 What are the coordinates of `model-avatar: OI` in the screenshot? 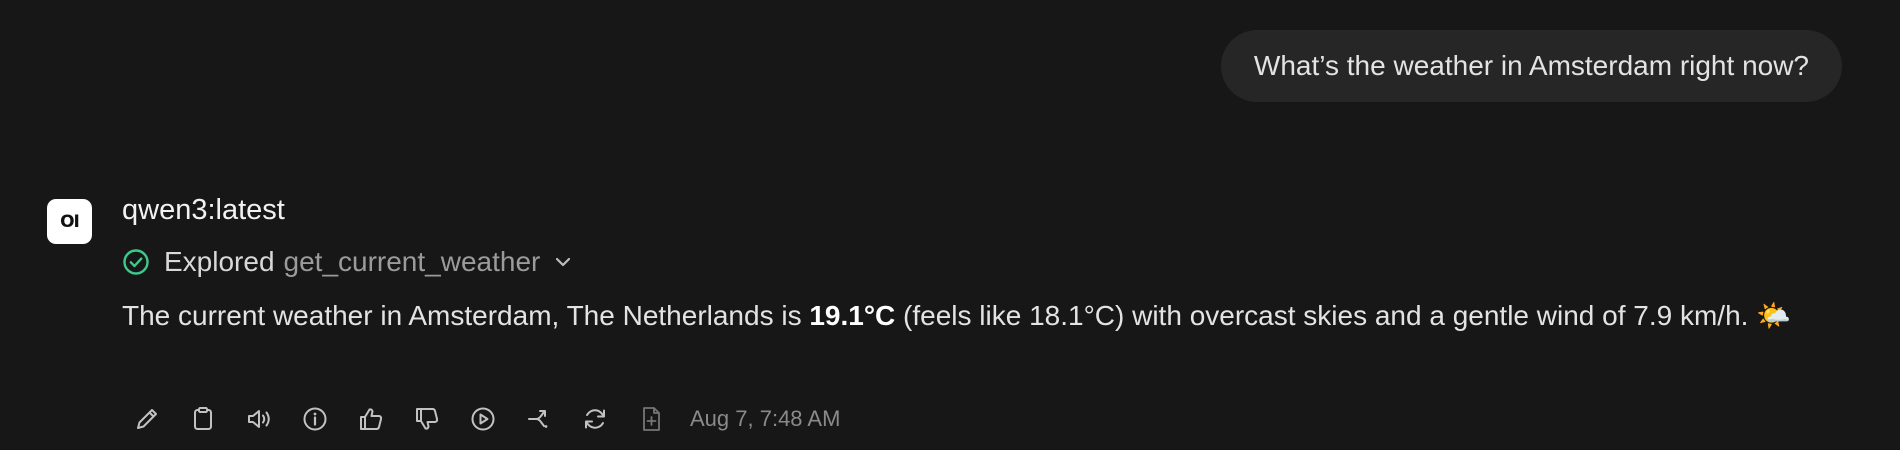 It's located at (69, 221).